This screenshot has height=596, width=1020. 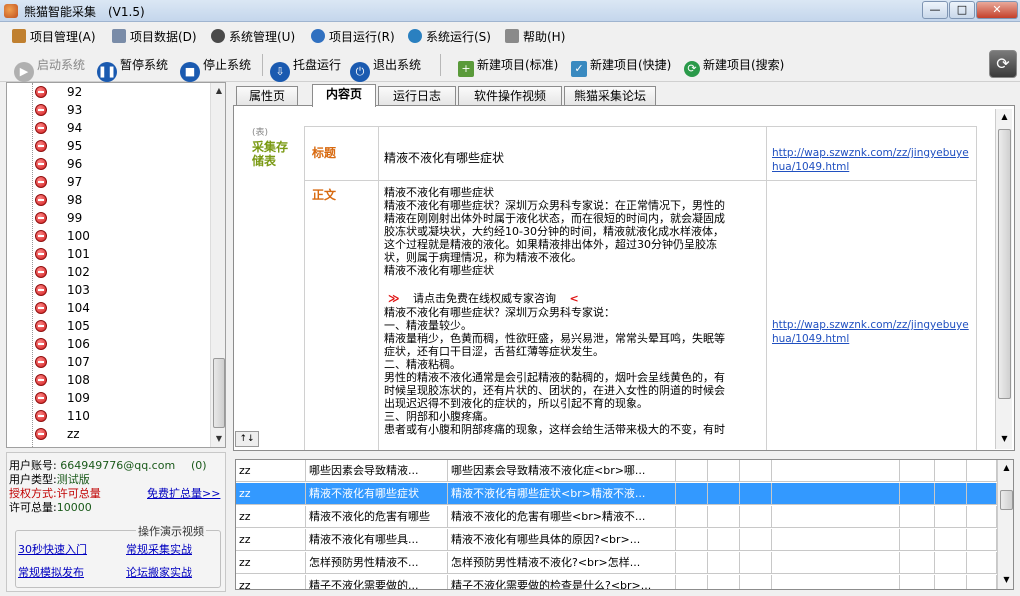 What do you see at coordinates (439, 416) in the screenshot?
I see `body-line: 三、阴部和小腹疼痛。` at bounding box center [439, 416].